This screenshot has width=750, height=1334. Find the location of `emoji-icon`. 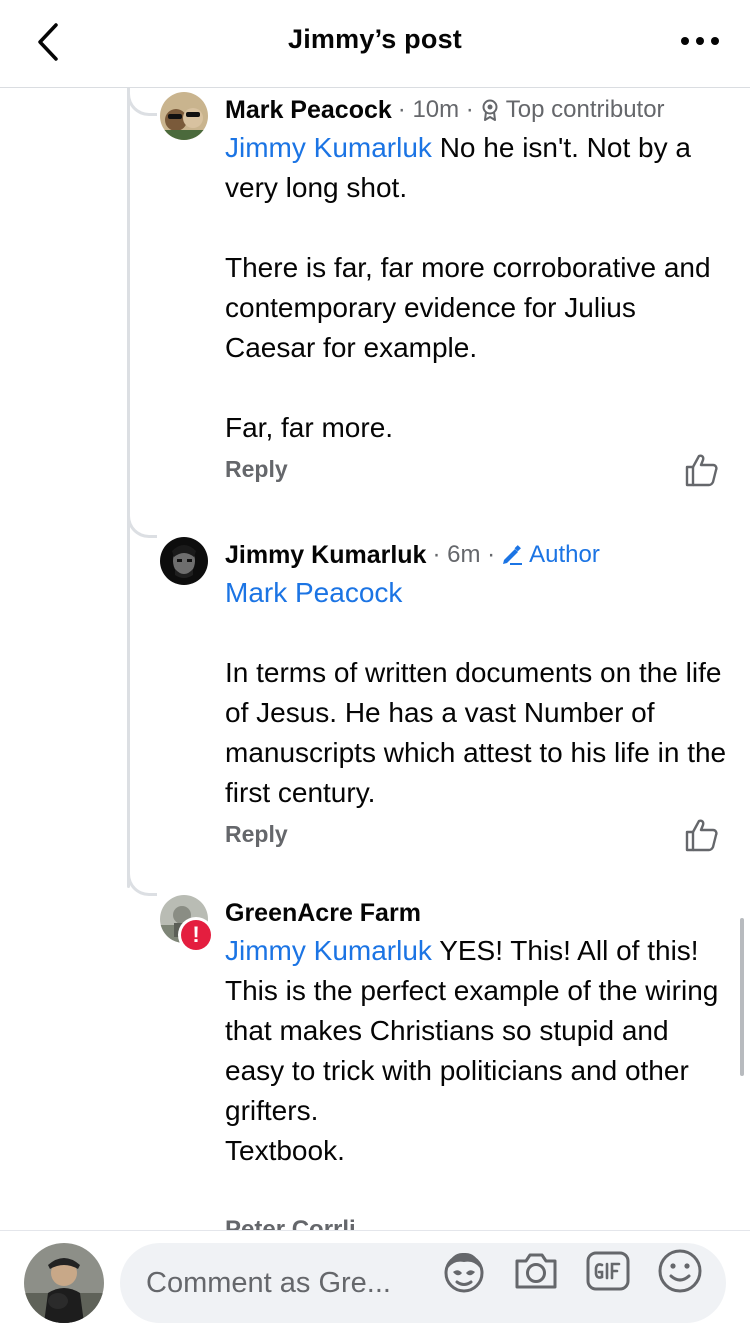

emoji-icon is located at coordinates (680, 1271).